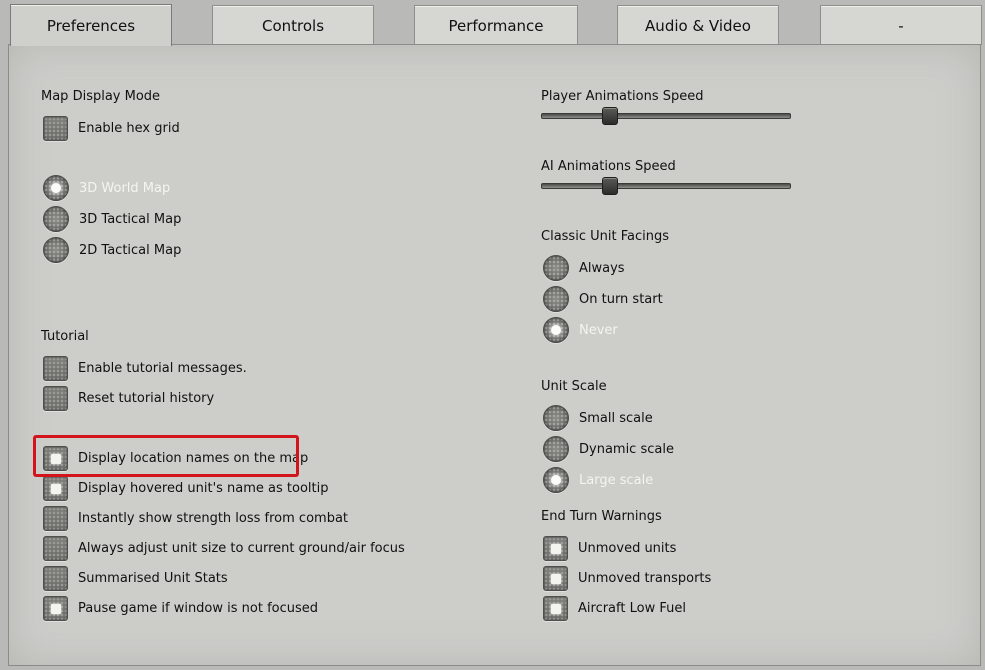 This screenshot has height=670, width=985. What do you see at coordinates (601, 516) in the screenshot?
I see `end-turn-heading: End Turn Warnings` at bounding box center [601, 516].